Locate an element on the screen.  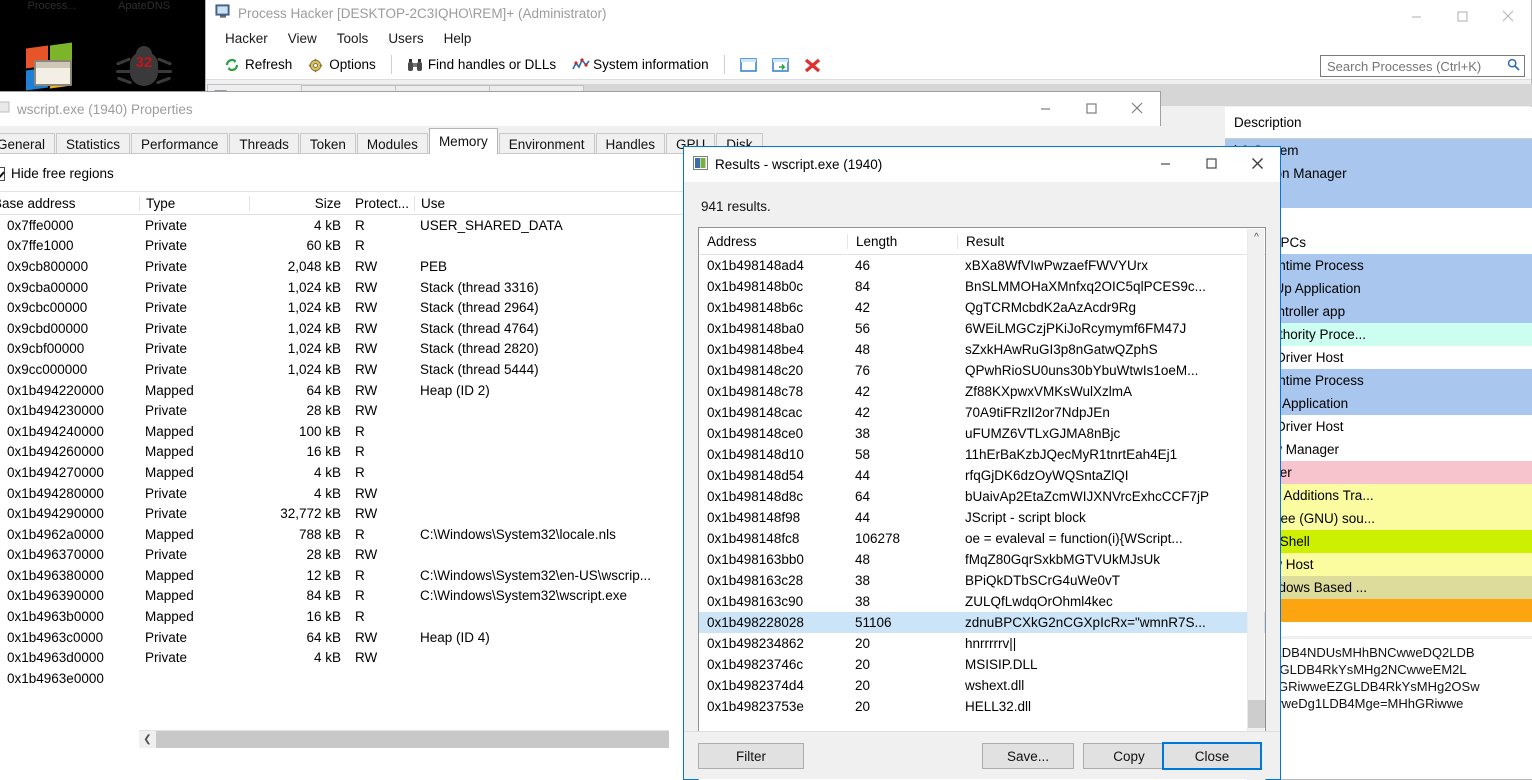
properties-window-controls is located at coordinates (1091, 108).